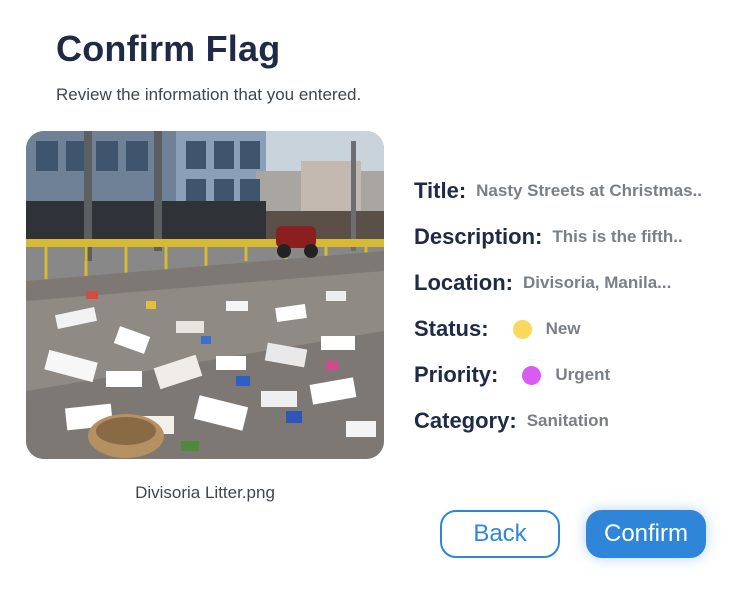 This screenshot has width=732, height=597. What do you see at coordinates (465, 420) in the screenshot?
I see `category-label: Category:` at bounding box center [465, 420].